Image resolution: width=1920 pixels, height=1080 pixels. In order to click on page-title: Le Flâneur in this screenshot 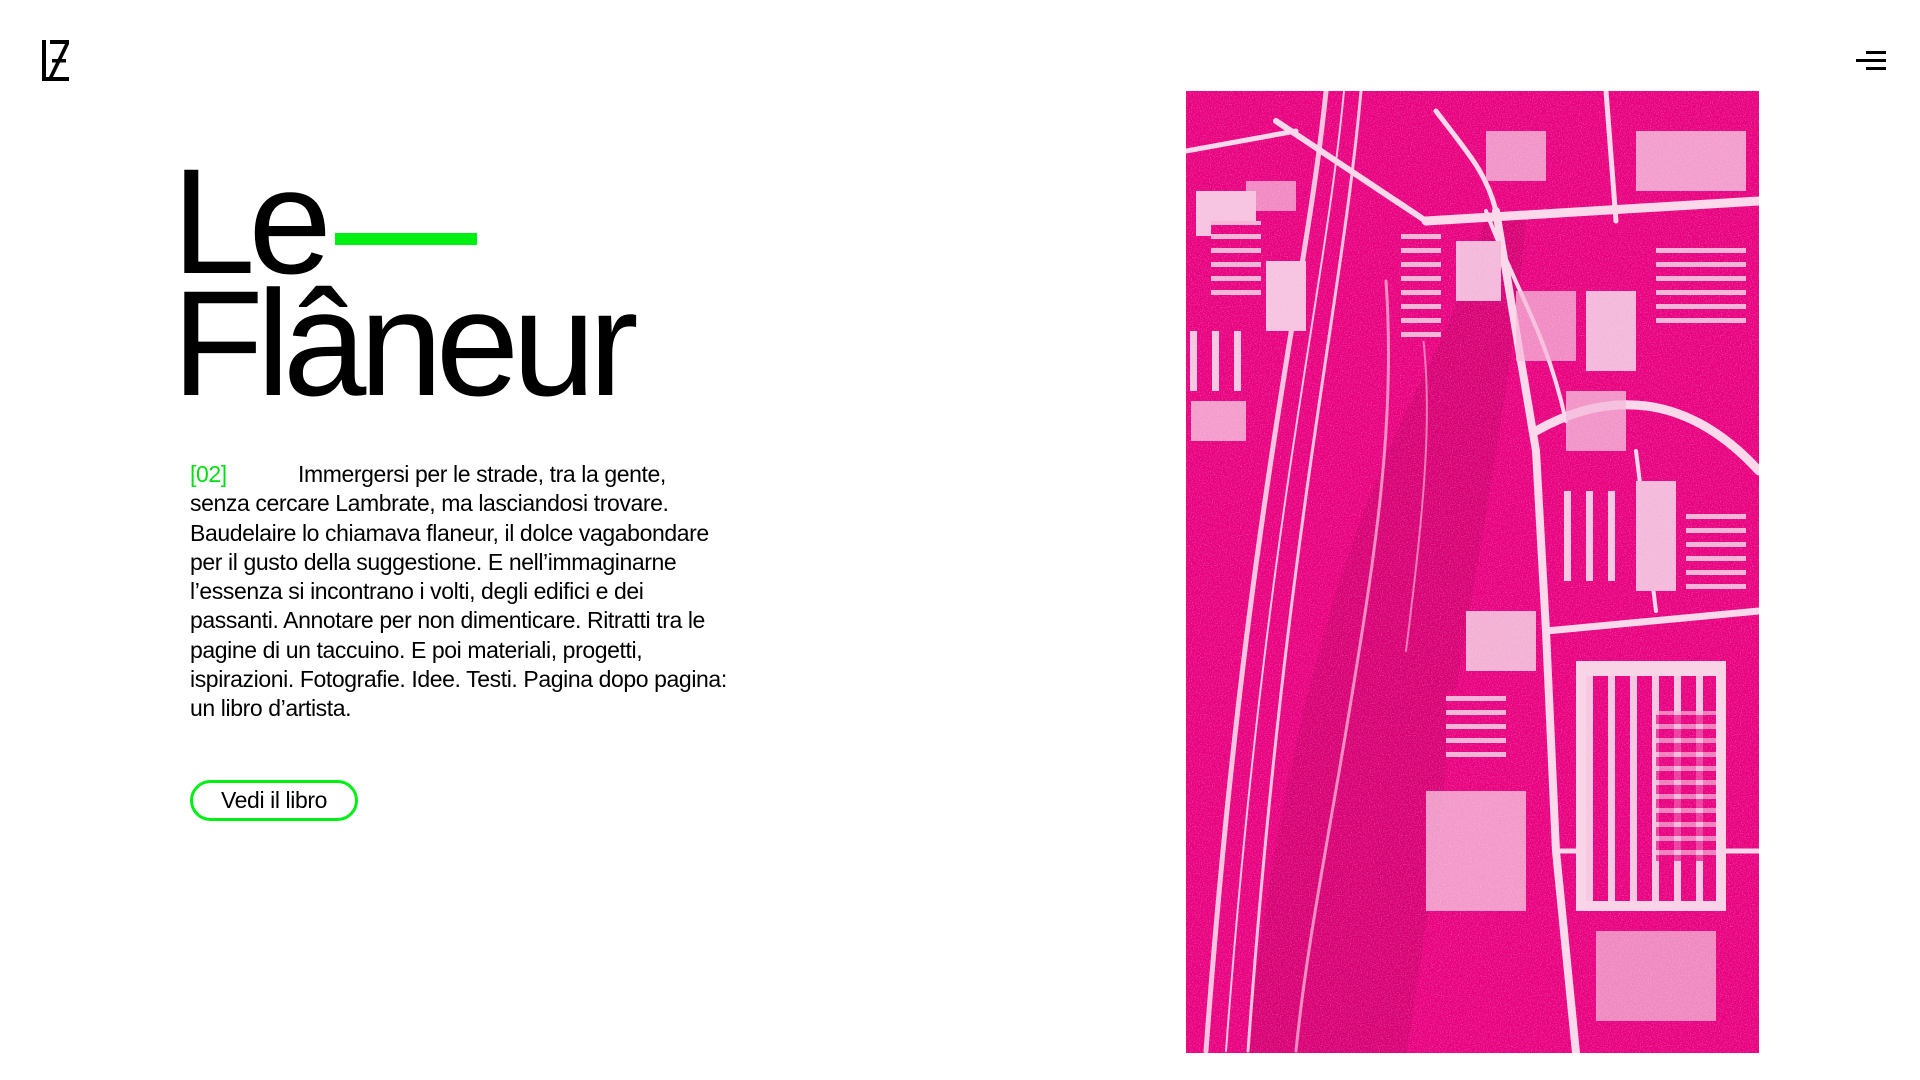, I will do `click(405, 286)`.